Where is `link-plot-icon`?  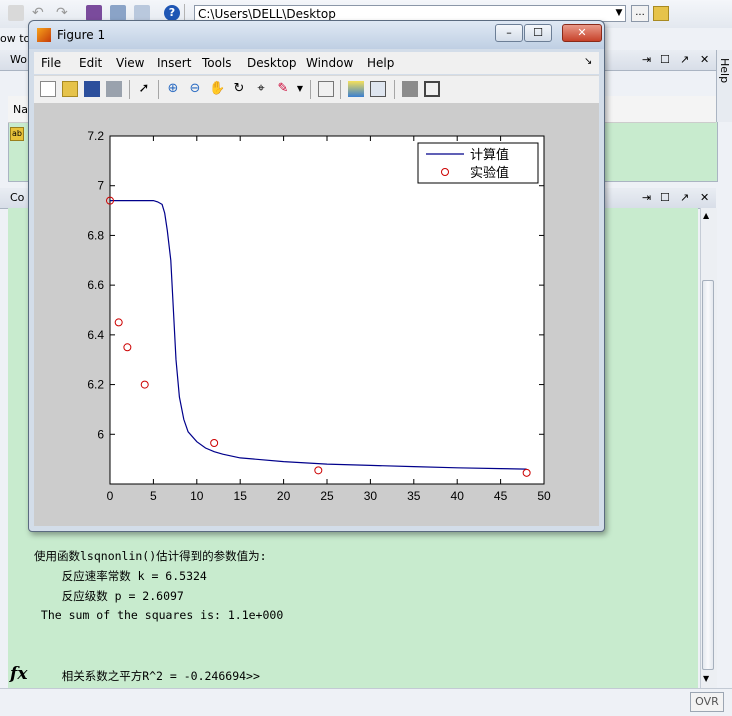 link-plot-icon is located at coordinates (326, 89).